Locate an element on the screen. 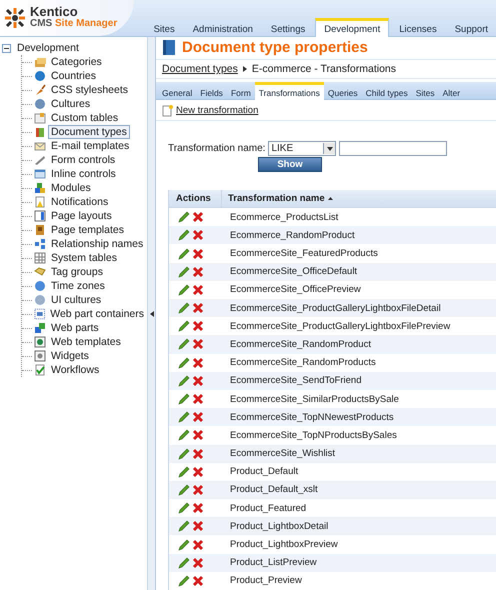 The width and height of the screenshot is (496, 590). tree-item: Widgets is located at coordinates (70, 356).